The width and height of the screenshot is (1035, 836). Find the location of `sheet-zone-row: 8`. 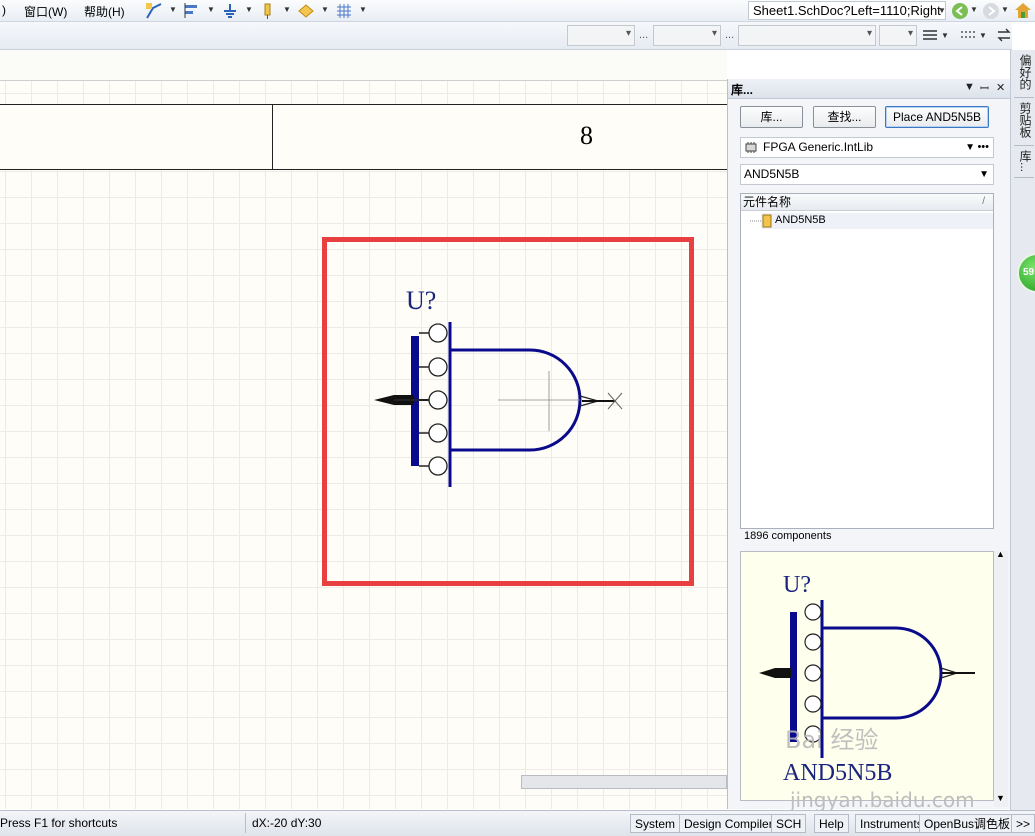

sheet-zone-row: 8 is located at coordinates (363, 137).